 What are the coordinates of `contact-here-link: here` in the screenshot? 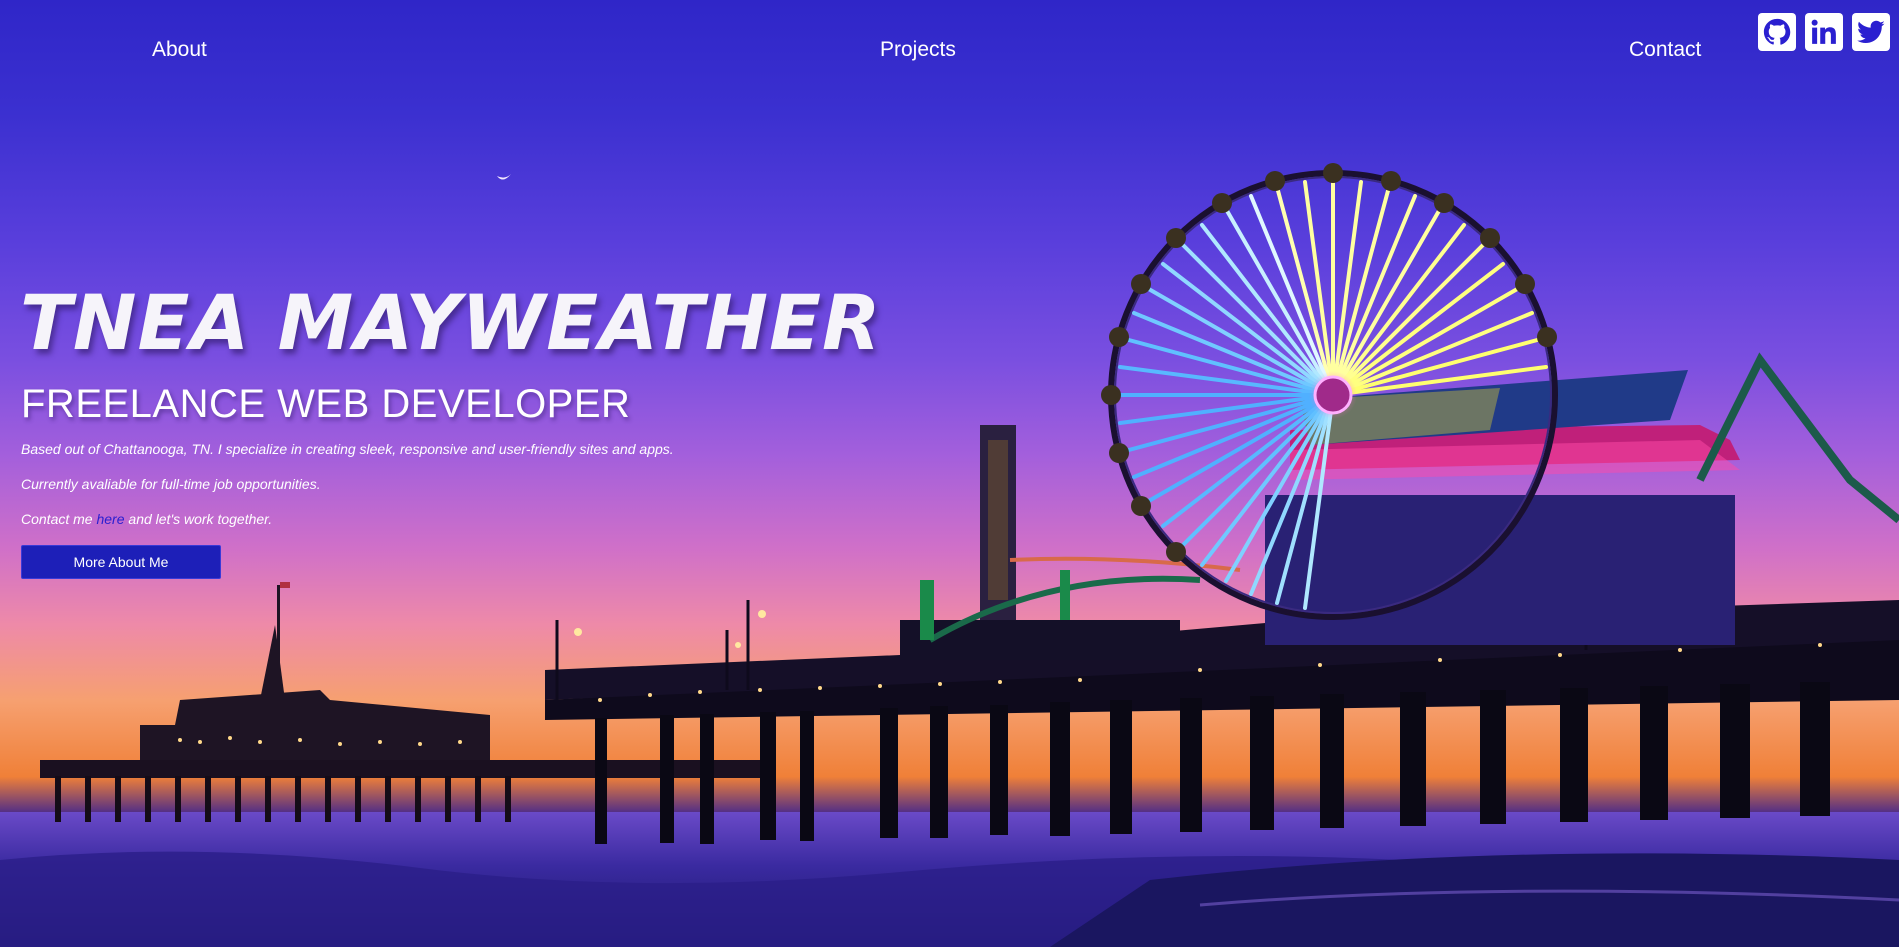 It's located at (110, 519).